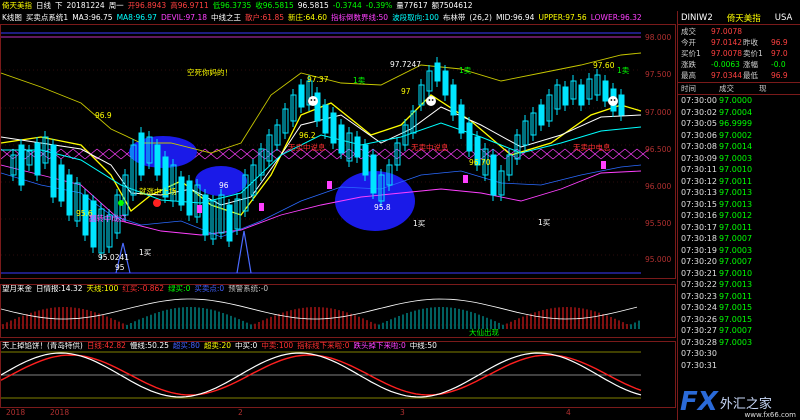  Describe the element at coordinates (739, 343) in the screenshot. I see `tick-row: 07:30:28 97.0003` at that location.